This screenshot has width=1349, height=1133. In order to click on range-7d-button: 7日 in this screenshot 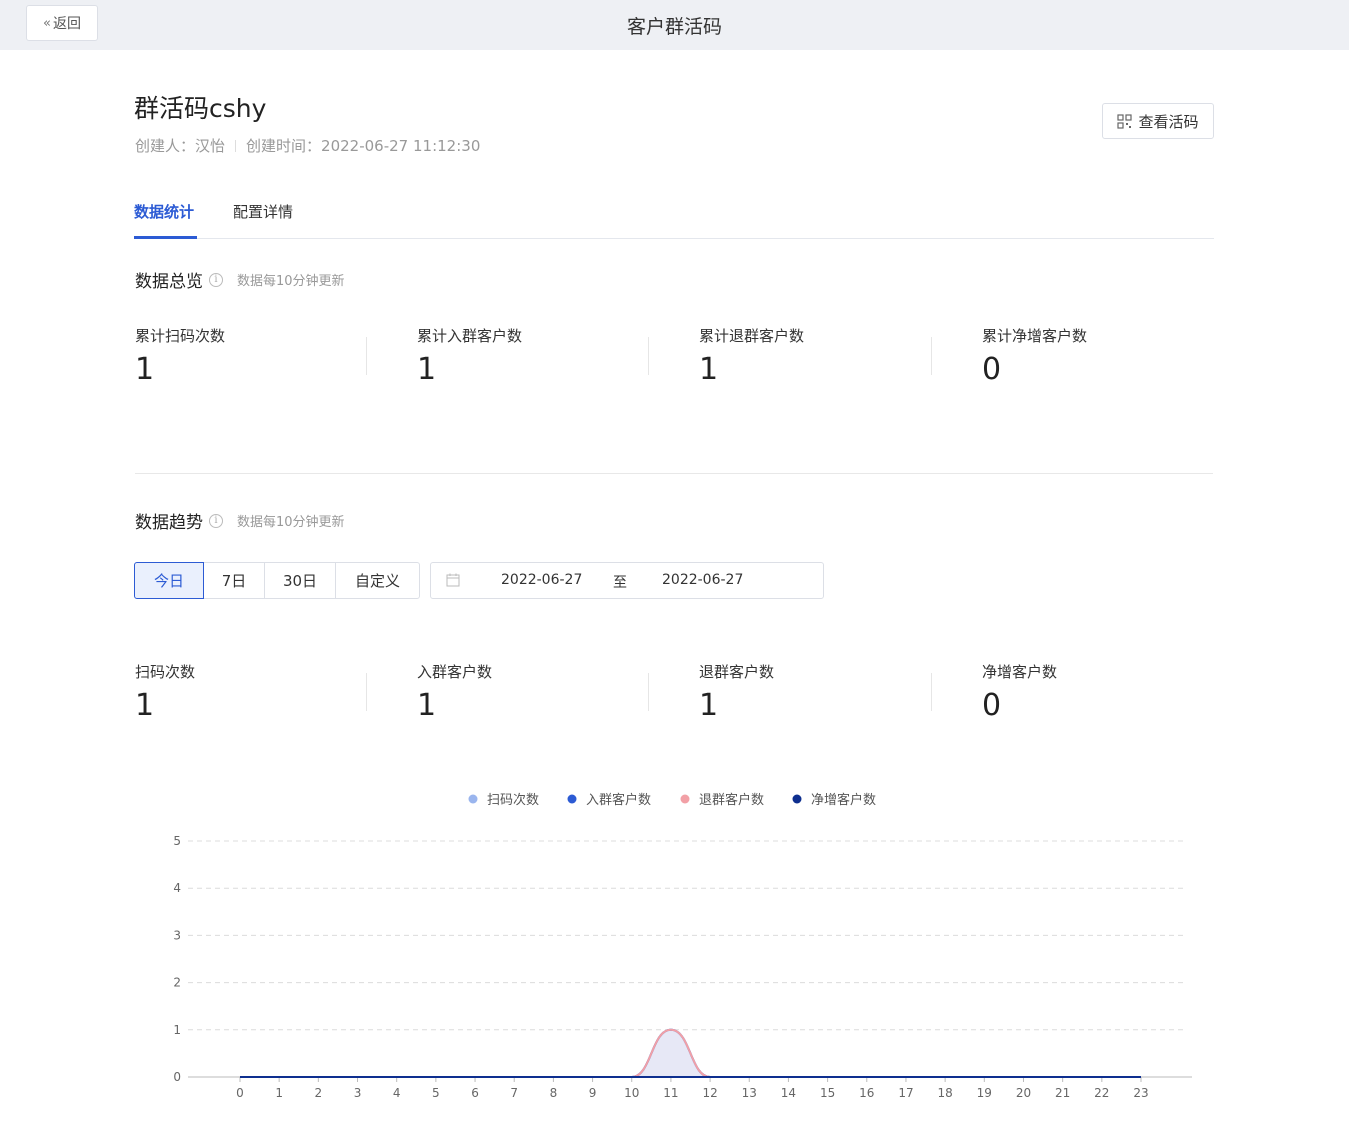, I will do `click(234, 580)`.